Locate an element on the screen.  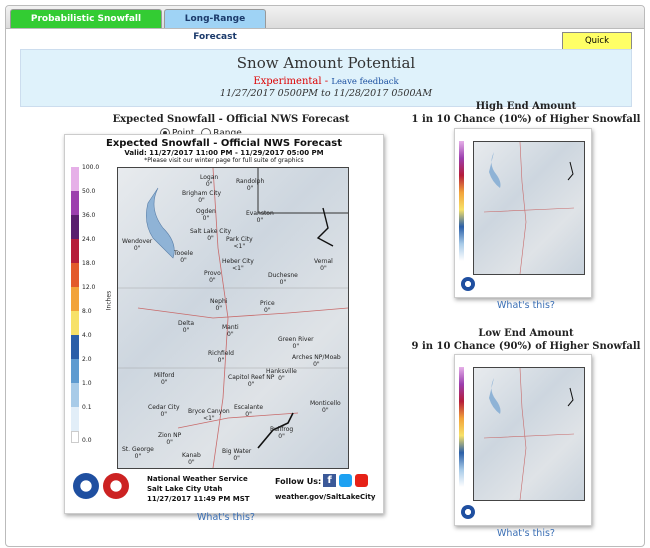
city-richfield: Richfield 0" is located at coordinates (221, 357).